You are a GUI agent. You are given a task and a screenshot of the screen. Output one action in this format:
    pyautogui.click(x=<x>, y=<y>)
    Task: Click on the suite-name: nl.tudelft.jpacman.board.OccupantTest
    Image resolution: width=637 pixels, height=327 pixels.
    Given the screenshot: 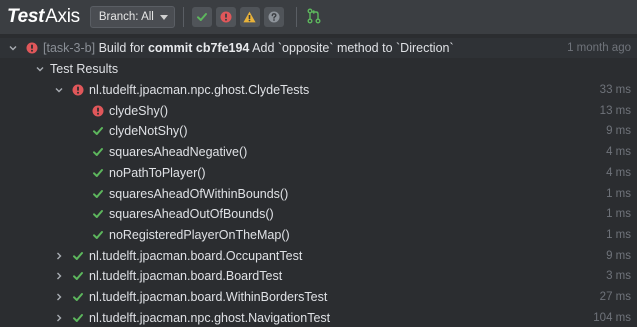 What is the action you would take?
    pyautogui.click(x=196, y=256)
    